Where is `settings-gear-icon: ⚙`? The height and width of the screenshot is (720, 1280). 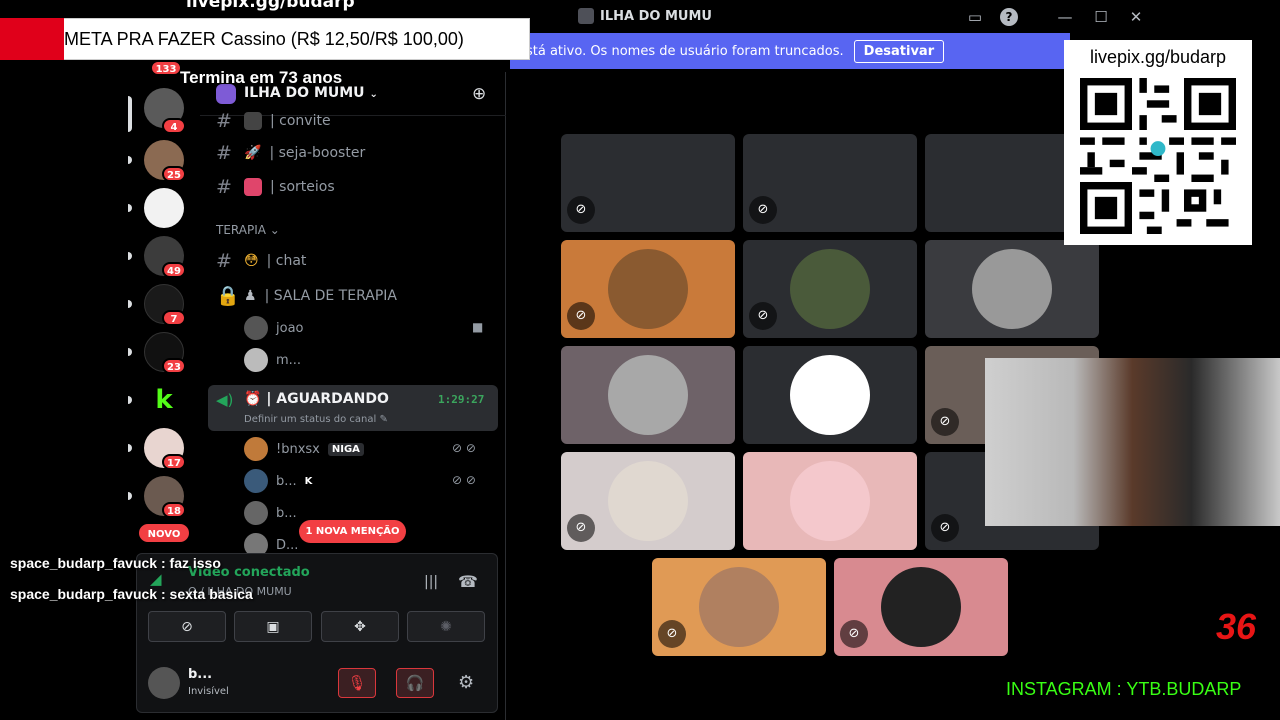 settings-gear-icon: ⚙ is located at coordinates (466, 682).